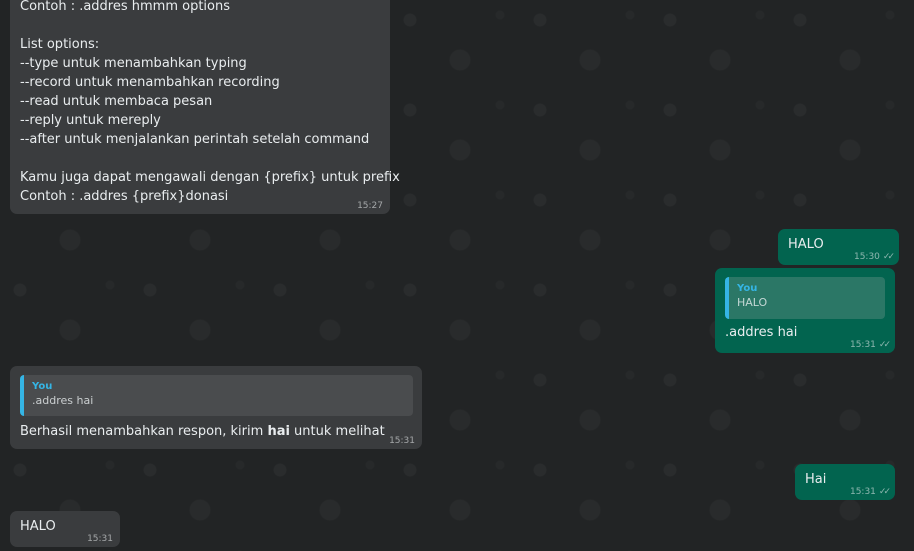 Image resolution: width=914 pixels, height=551 pixels. I want to click on message-line: Contoh : .addres hmmm options, so click(125, 7).